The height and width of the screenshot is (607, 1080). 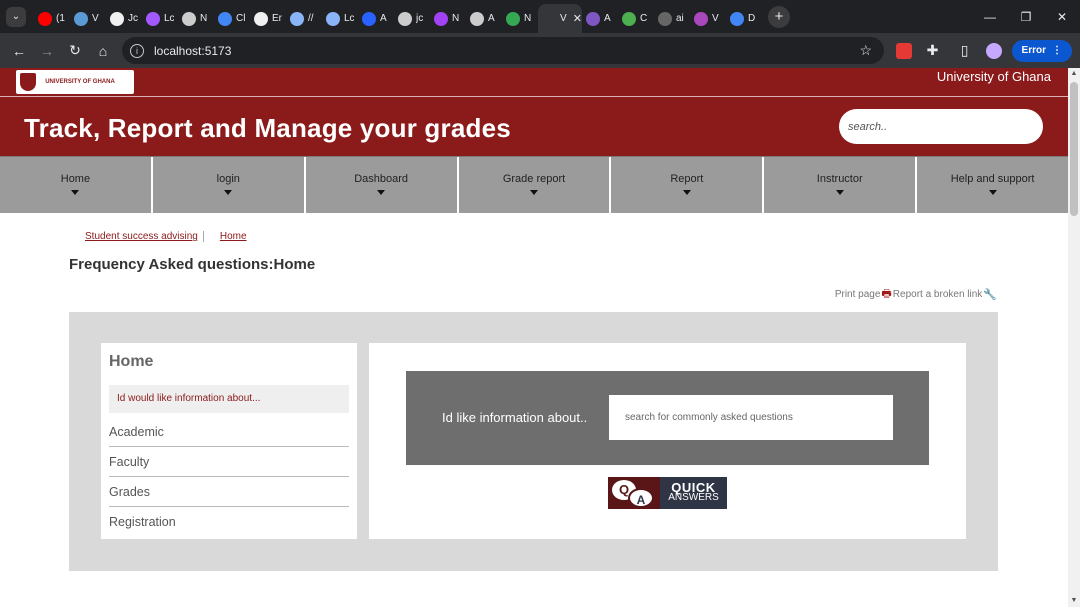 I want to click on faq-search-input, so click(x=751, y=417).